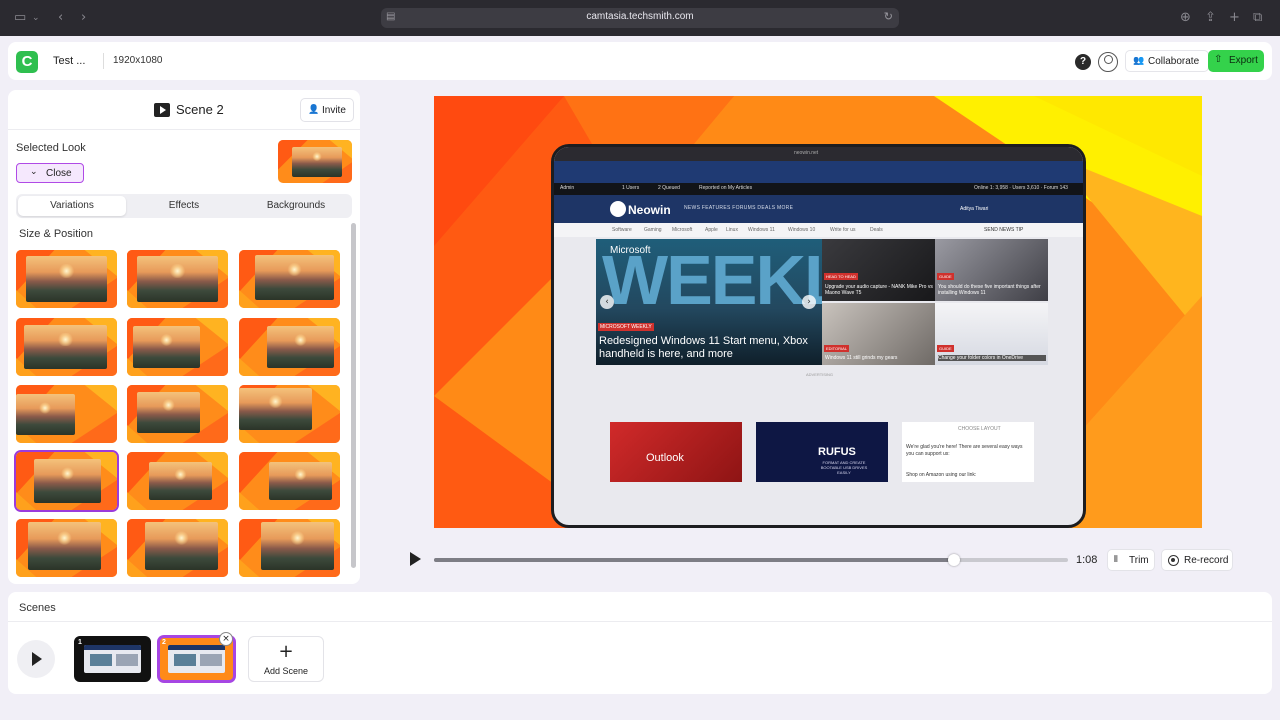  Describe the element at coordinates (818, 154) in the screenshot. I see `recorded-browser-bar: neowin.net` at that location.